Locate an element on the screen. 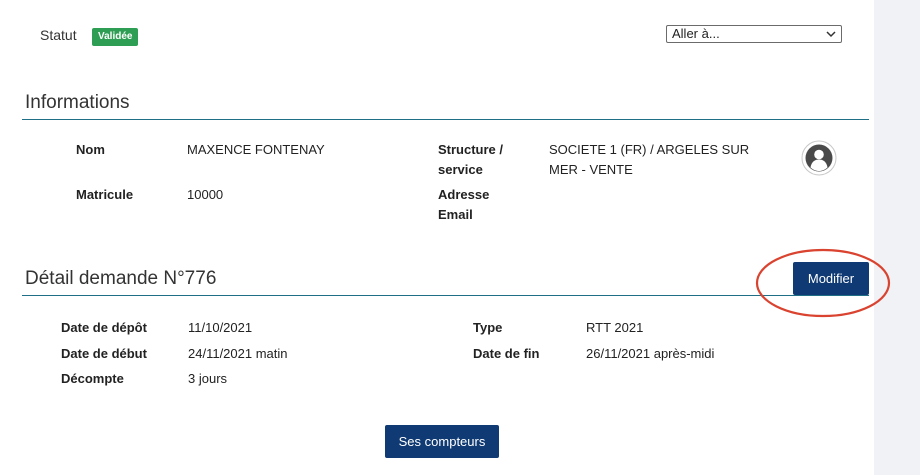  user-avatar-icon is located at coordinates (819, 158).